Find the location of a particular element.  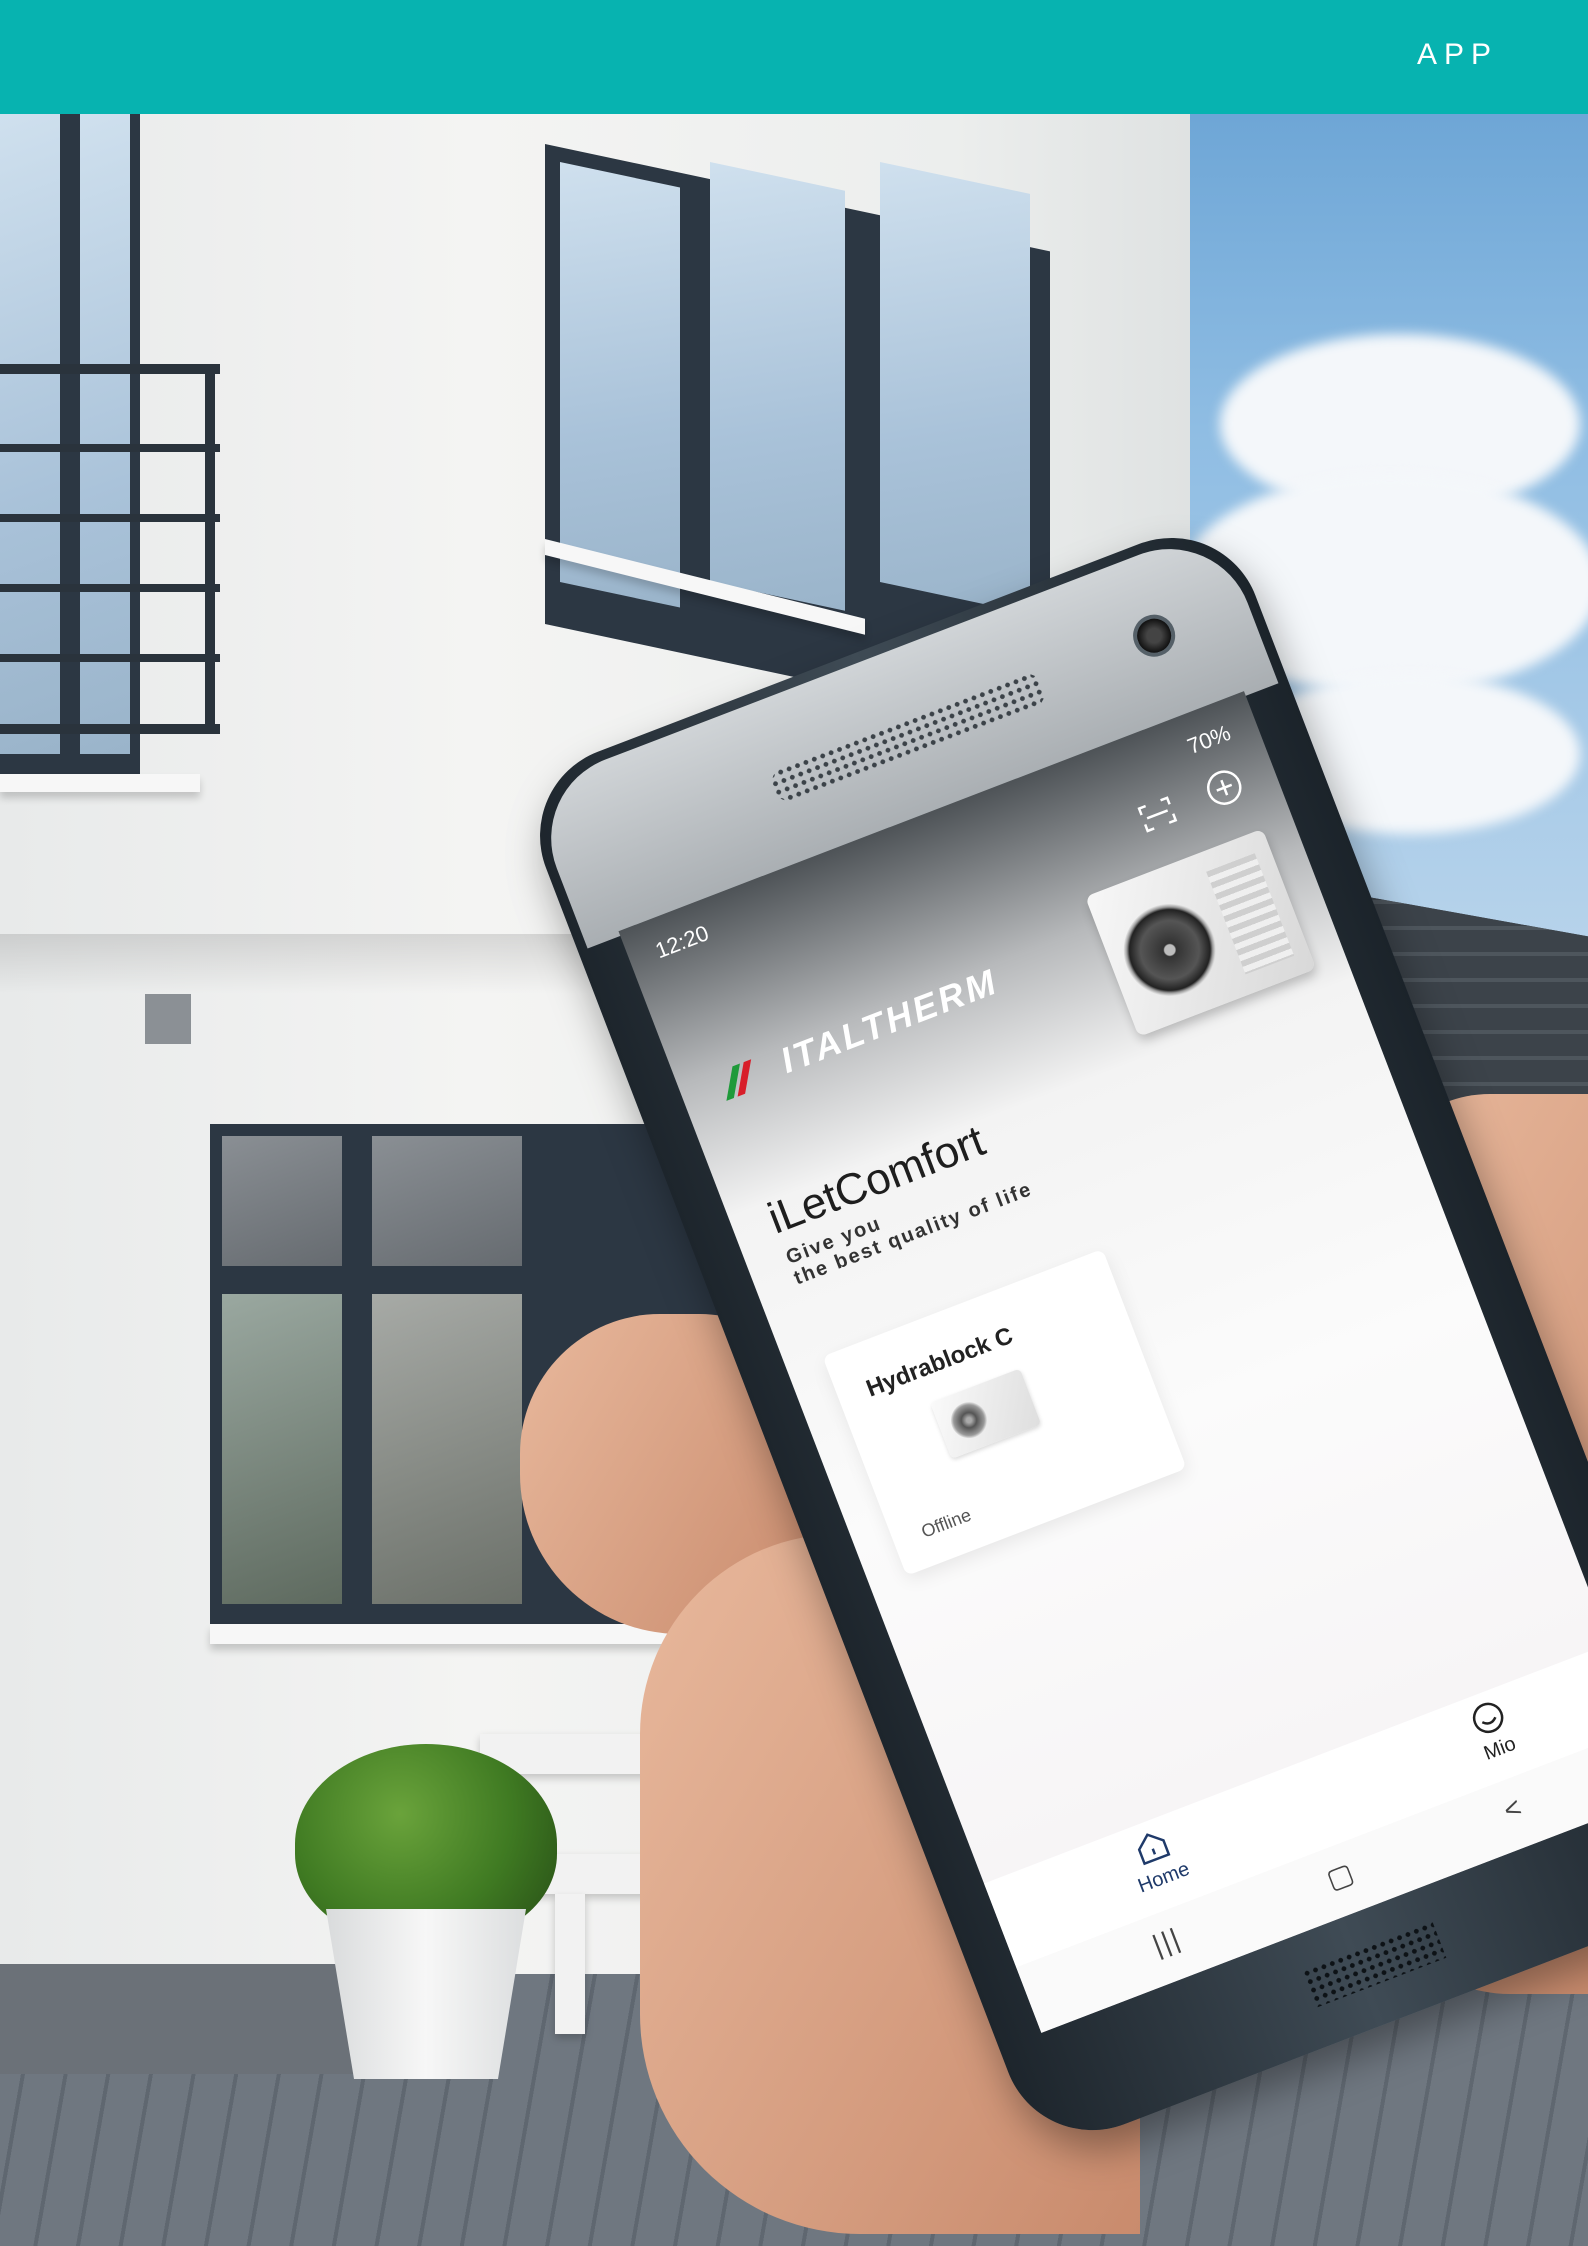

brand-header: ITALTHERM is located at coordinates (856, 1033).